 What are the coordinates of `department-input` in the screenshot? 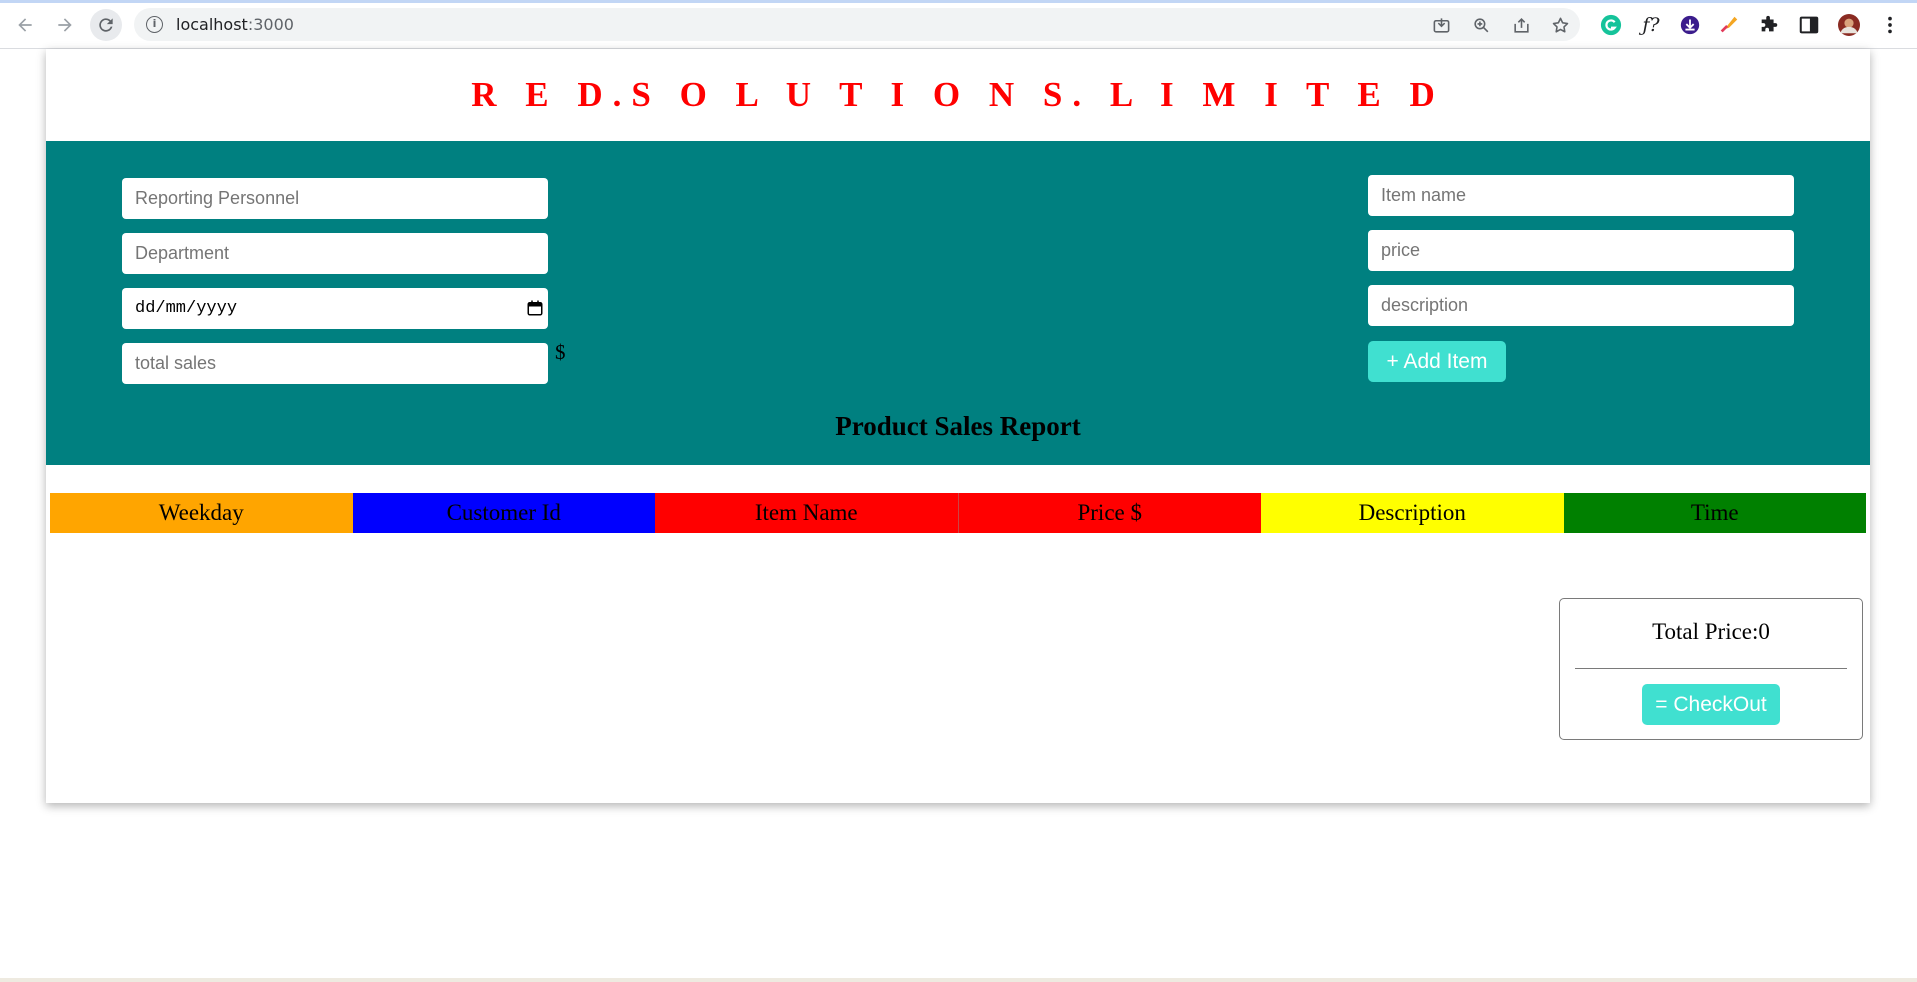 It's located at (335, 253).